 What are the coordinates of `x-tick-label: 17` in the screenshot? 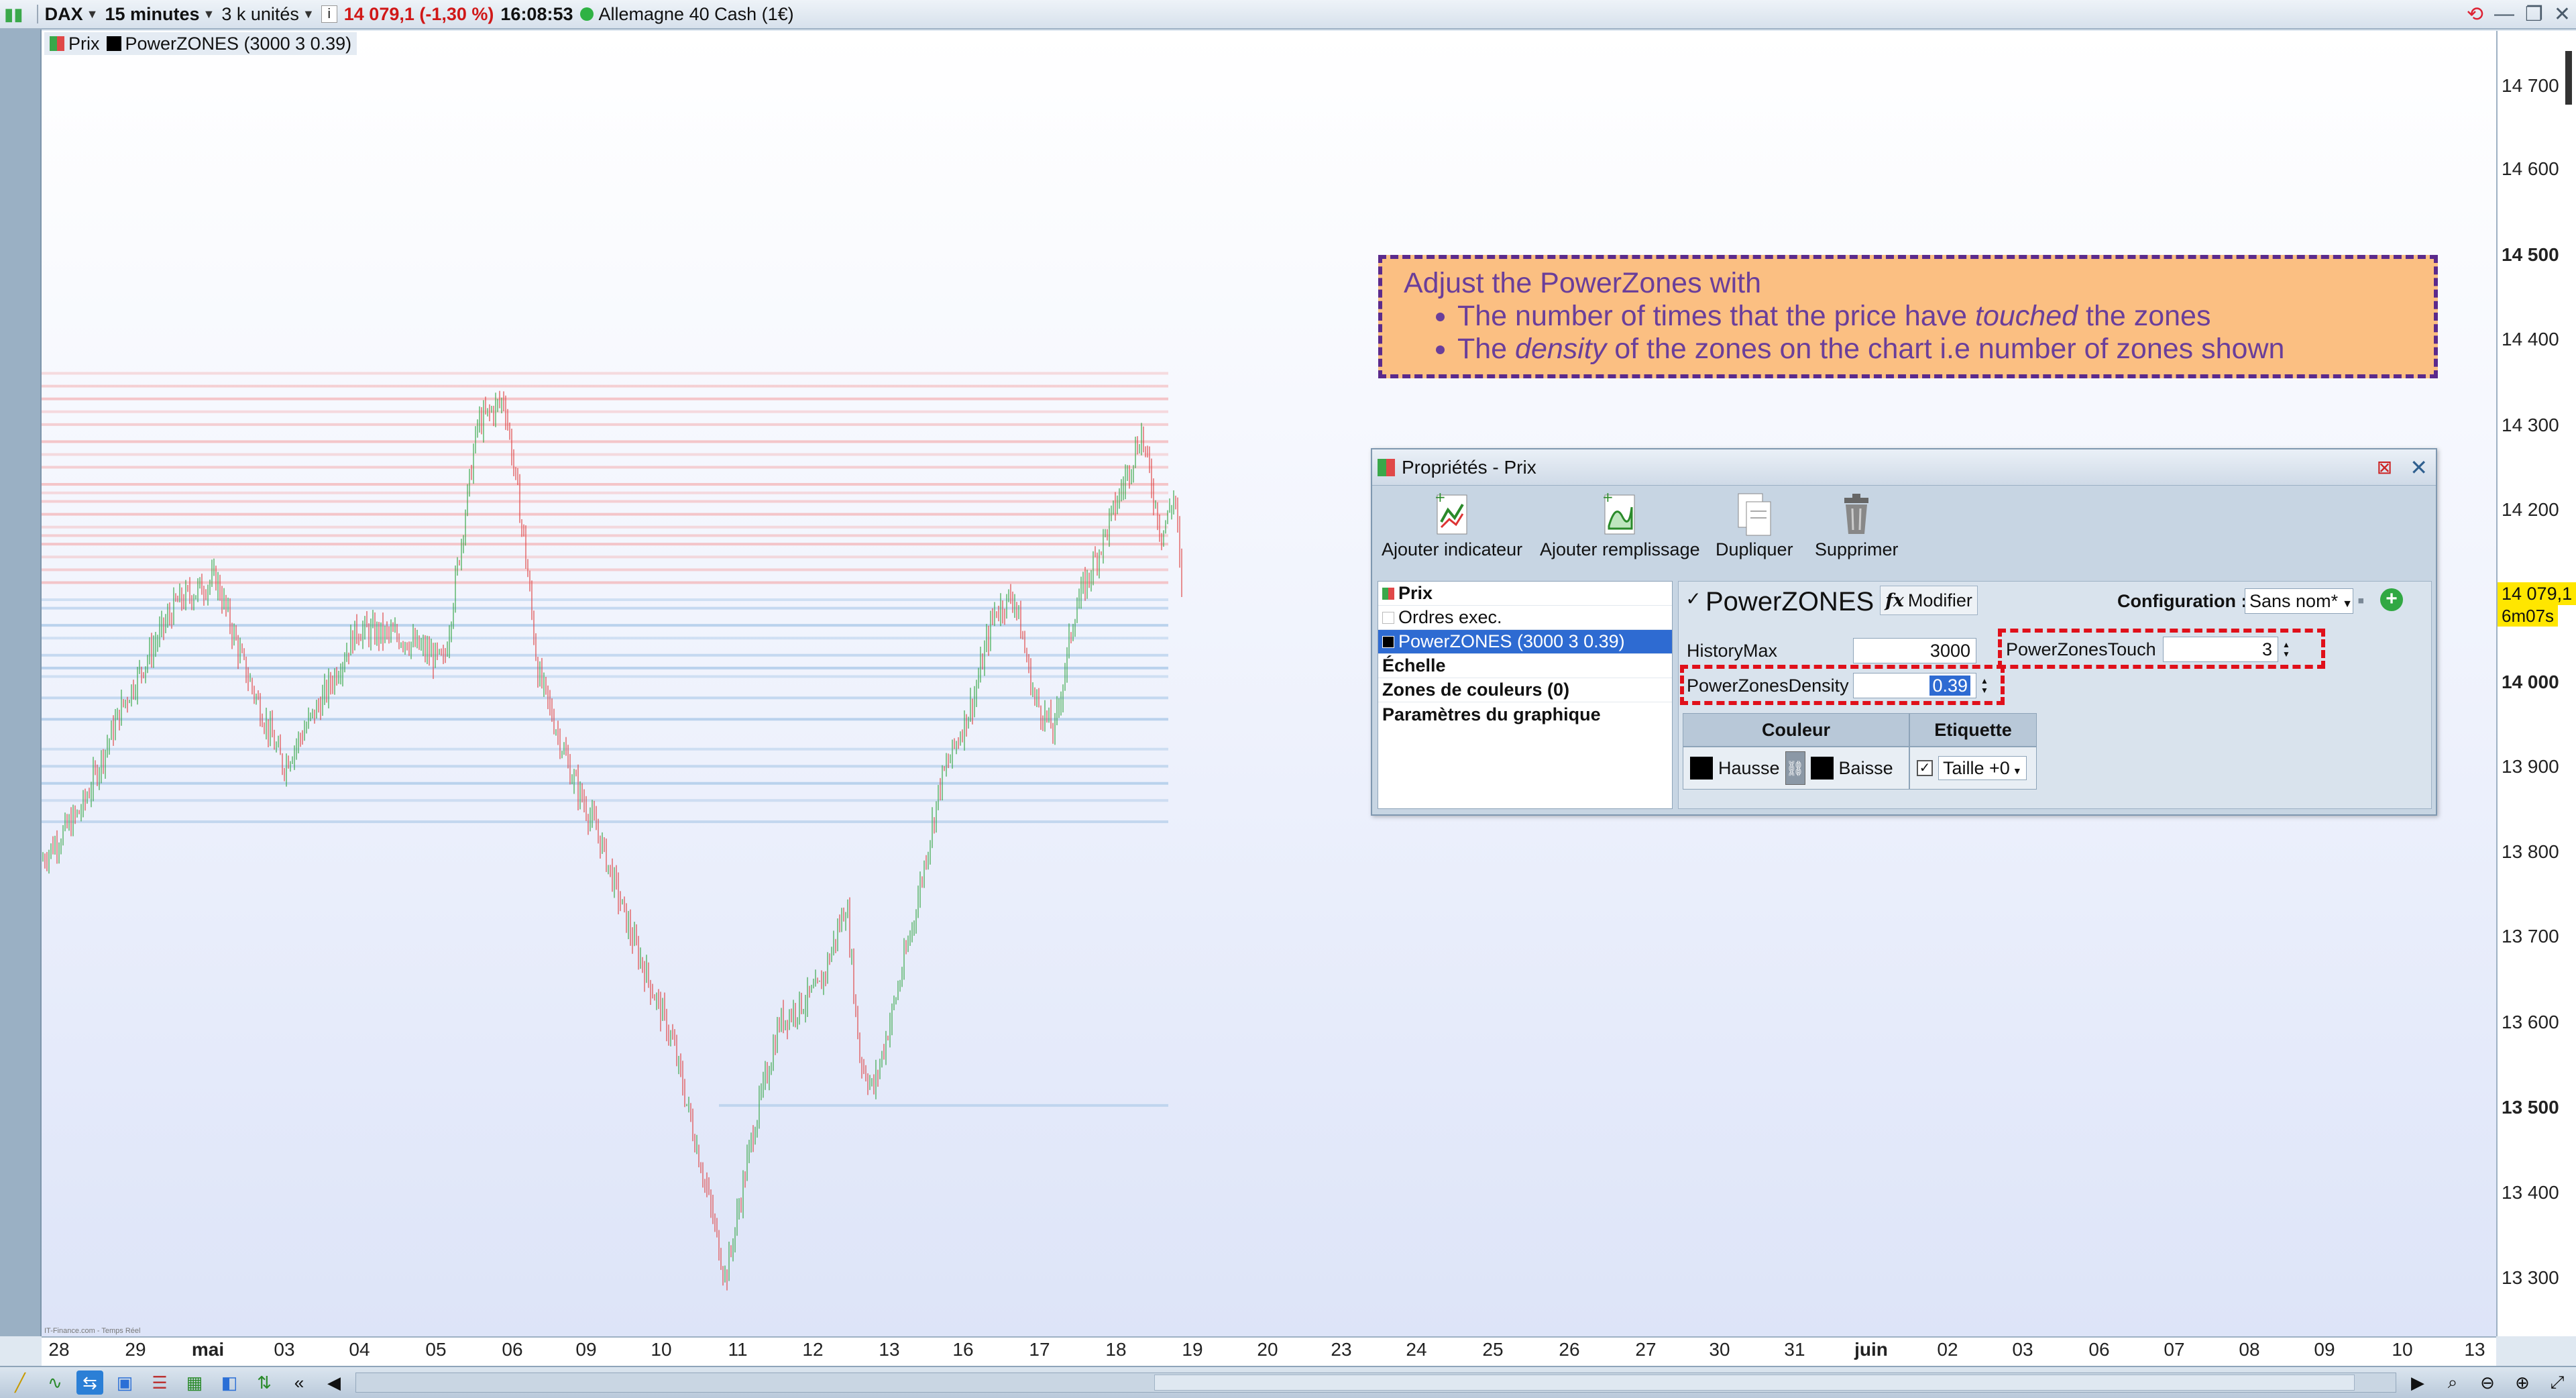 It's located at (1039, 1349).